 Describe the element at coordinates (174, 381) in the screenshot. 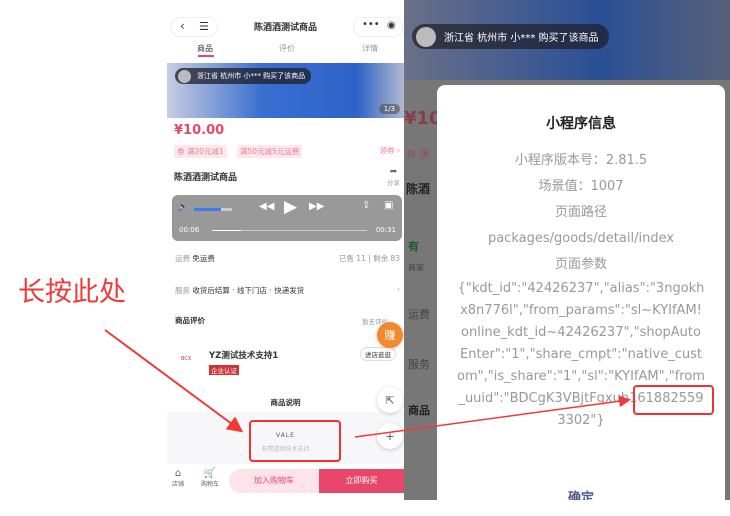

I see `arrow-to-support` at that location.